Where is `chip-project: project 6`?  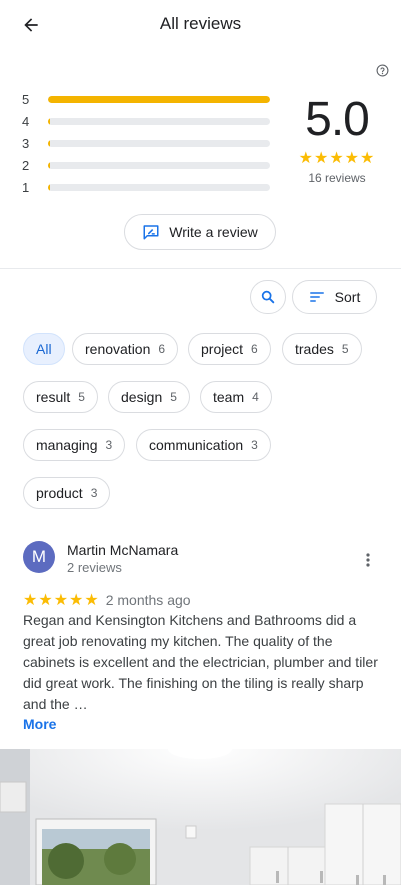
chip-project: project 6 is located at coordinates (229, 349).